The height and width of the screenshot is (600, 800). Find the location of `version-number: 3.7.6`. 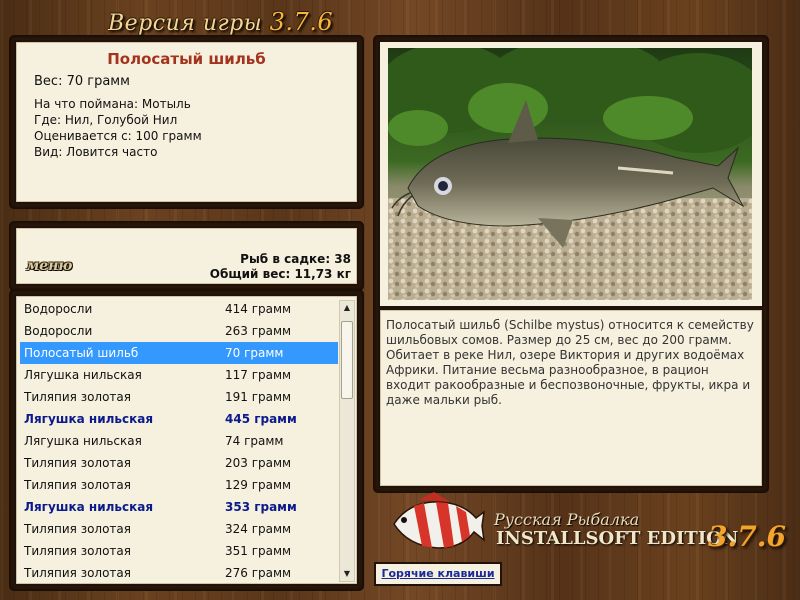

version-number: 3.7.6 is located at coordinates (301, 22).